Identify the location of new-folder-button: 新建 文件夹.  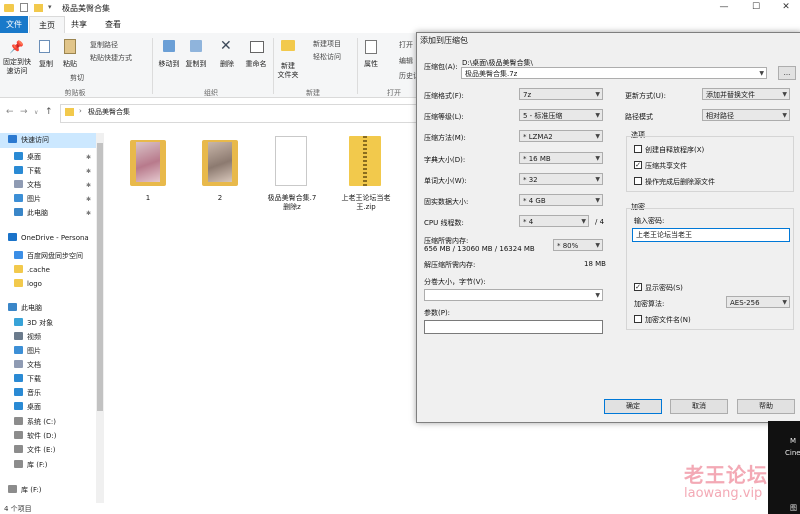
(288, 71).